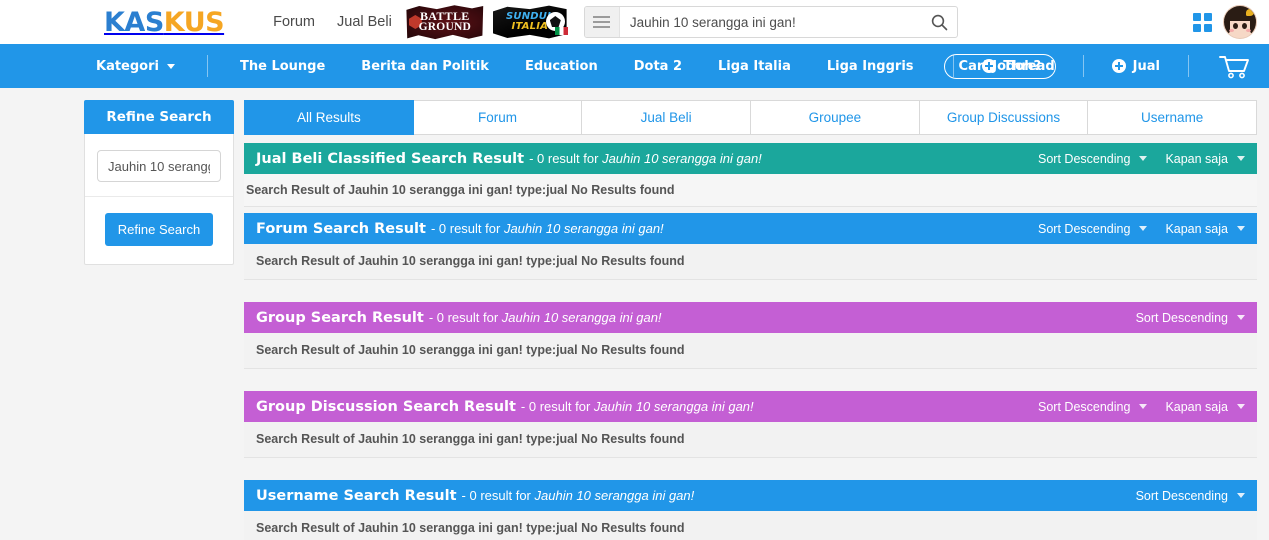 The height and width of the screenshot is (540, 1269). I want to click on tab-groupee: Groupee, so click(835, 117).